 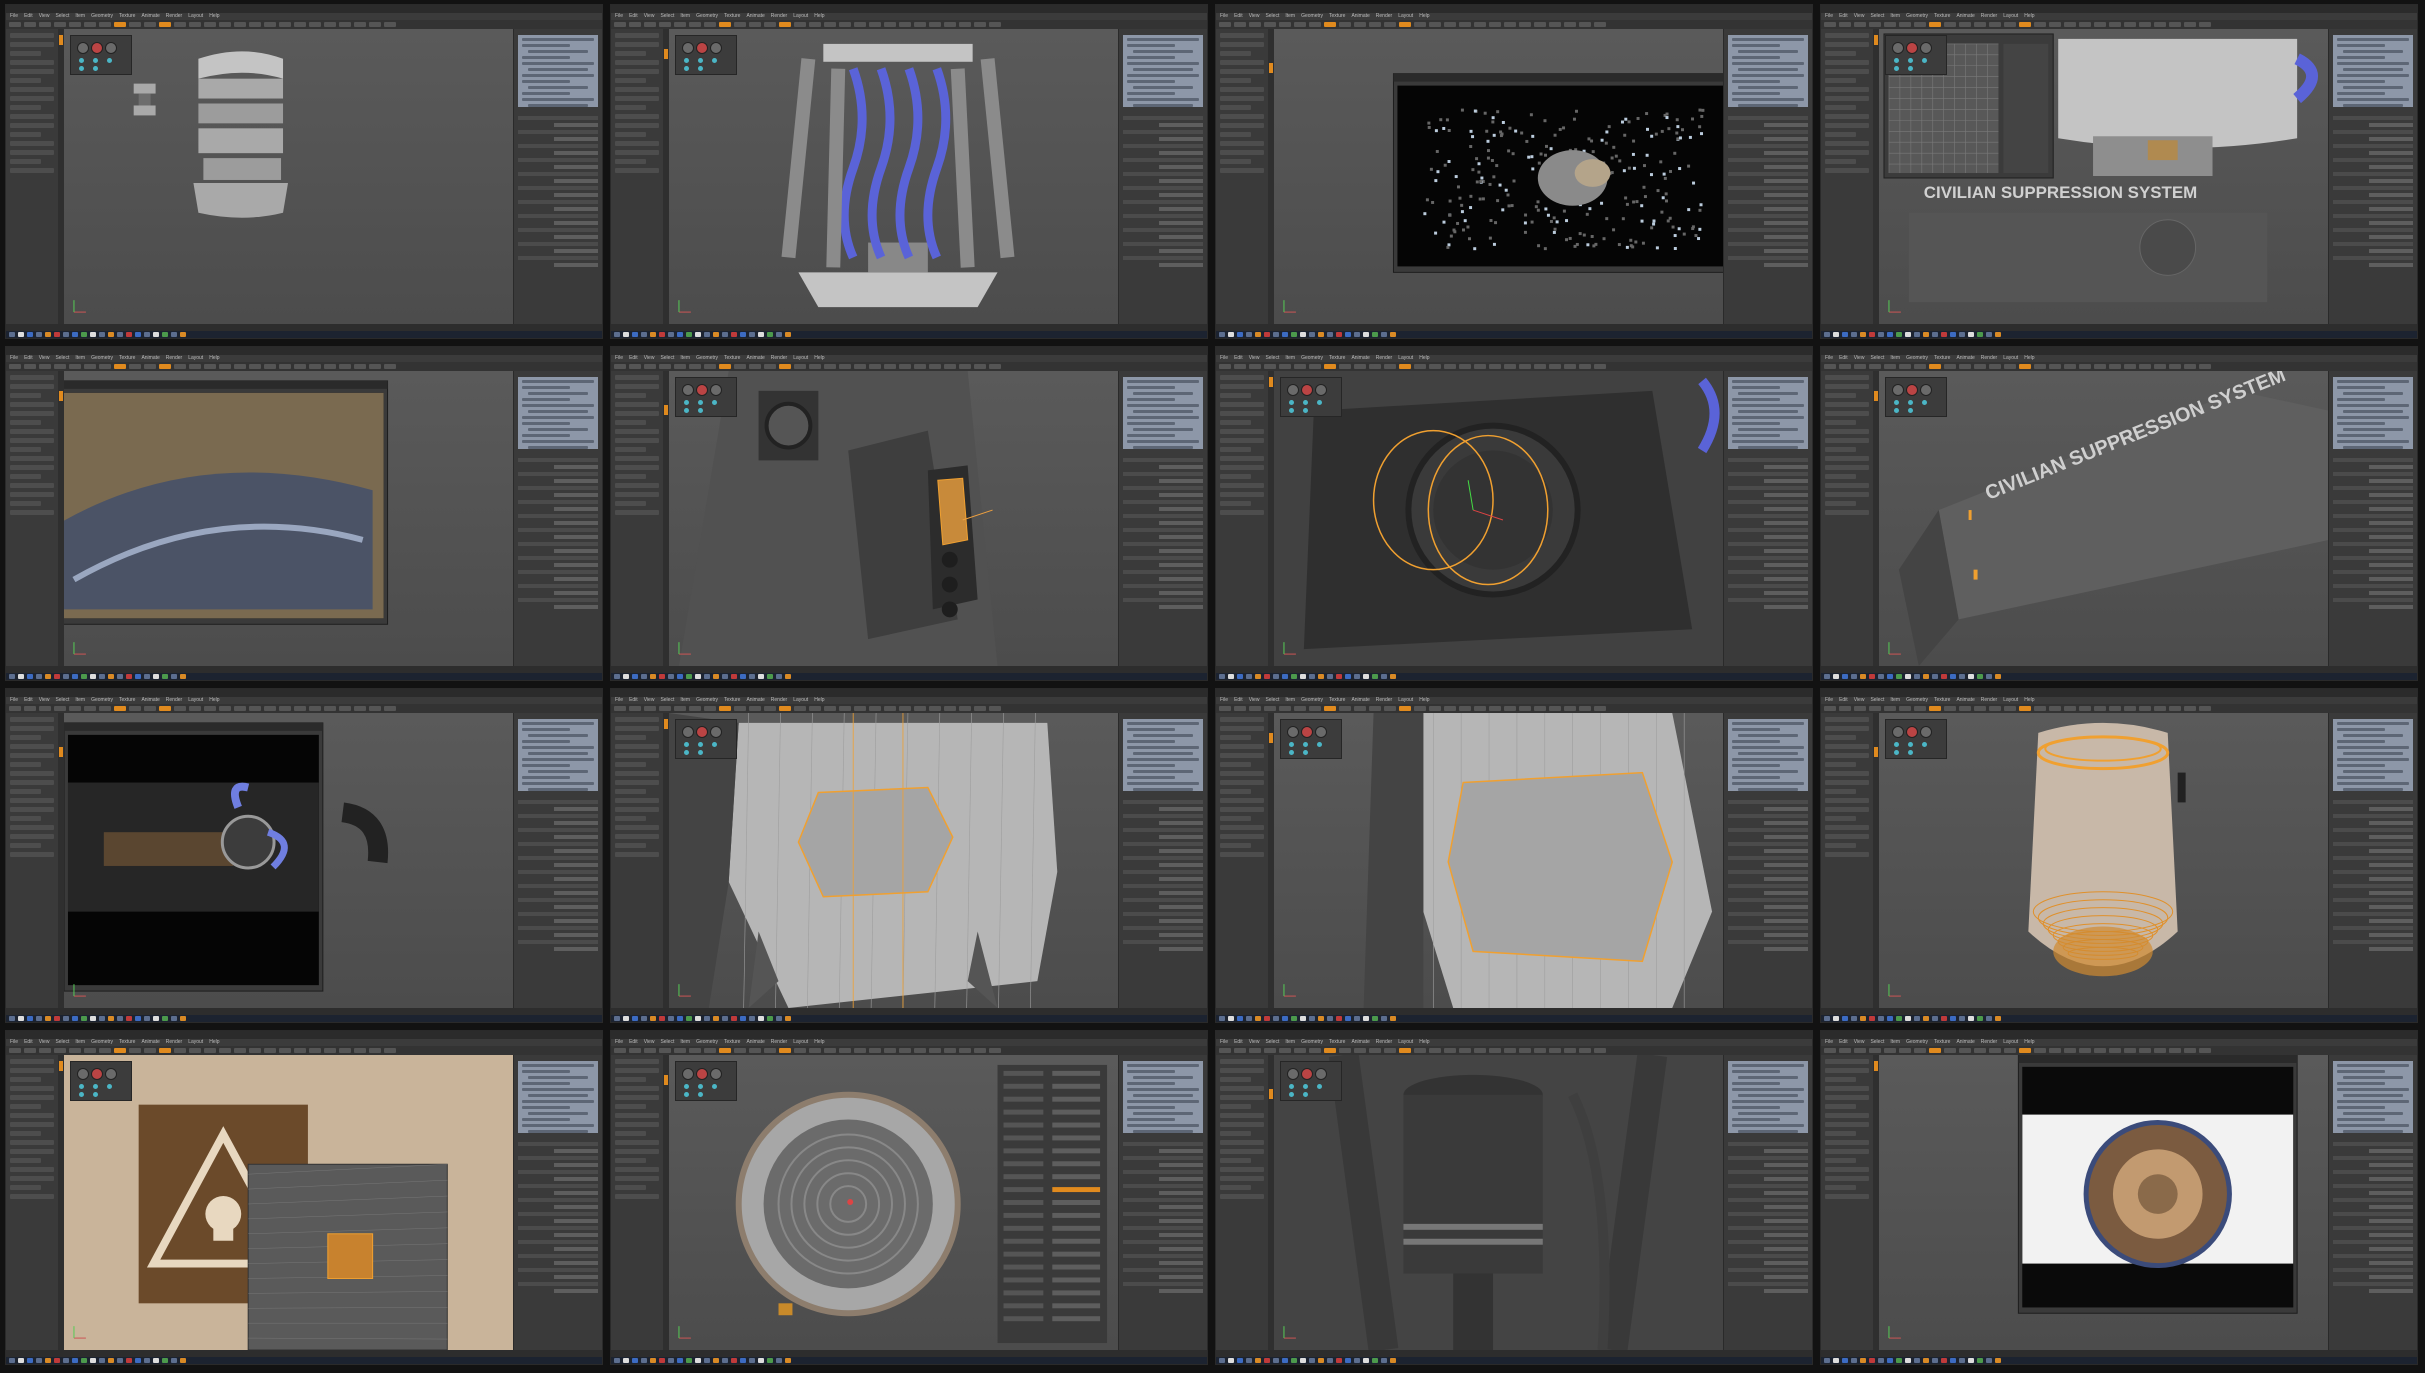 I want to click on menu-item-layout: Layout, so click(x=195, y=700).